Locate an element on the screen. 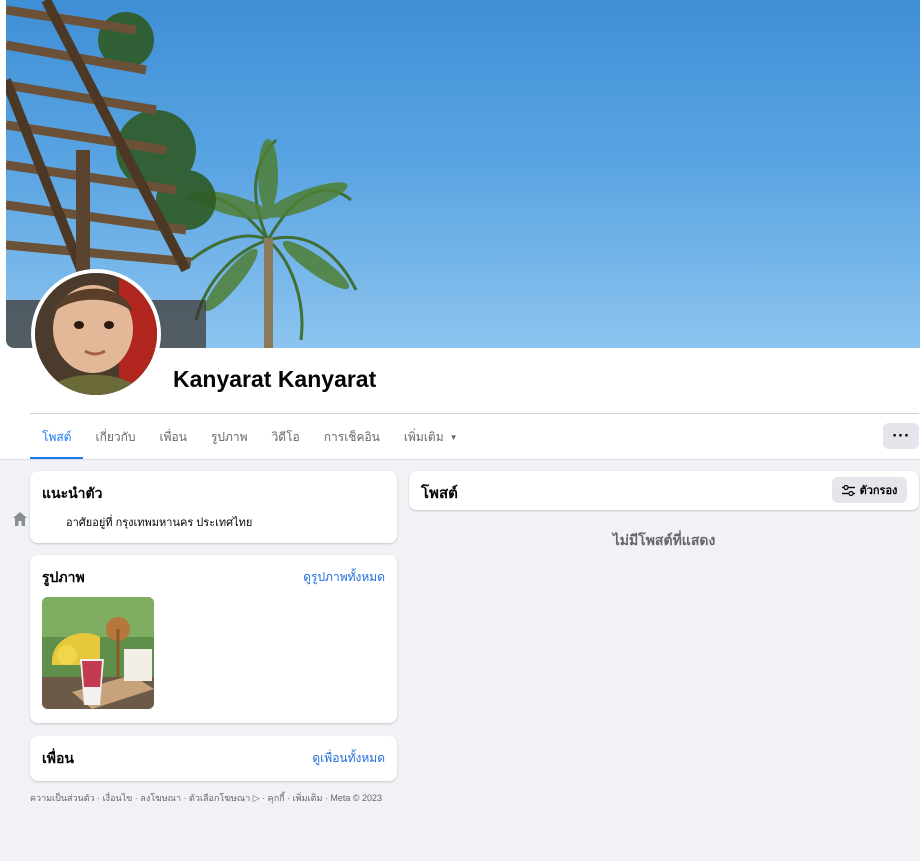 The image size is (920, 861). photos-title: รูปภาพ is located at coordinates (63, 577).